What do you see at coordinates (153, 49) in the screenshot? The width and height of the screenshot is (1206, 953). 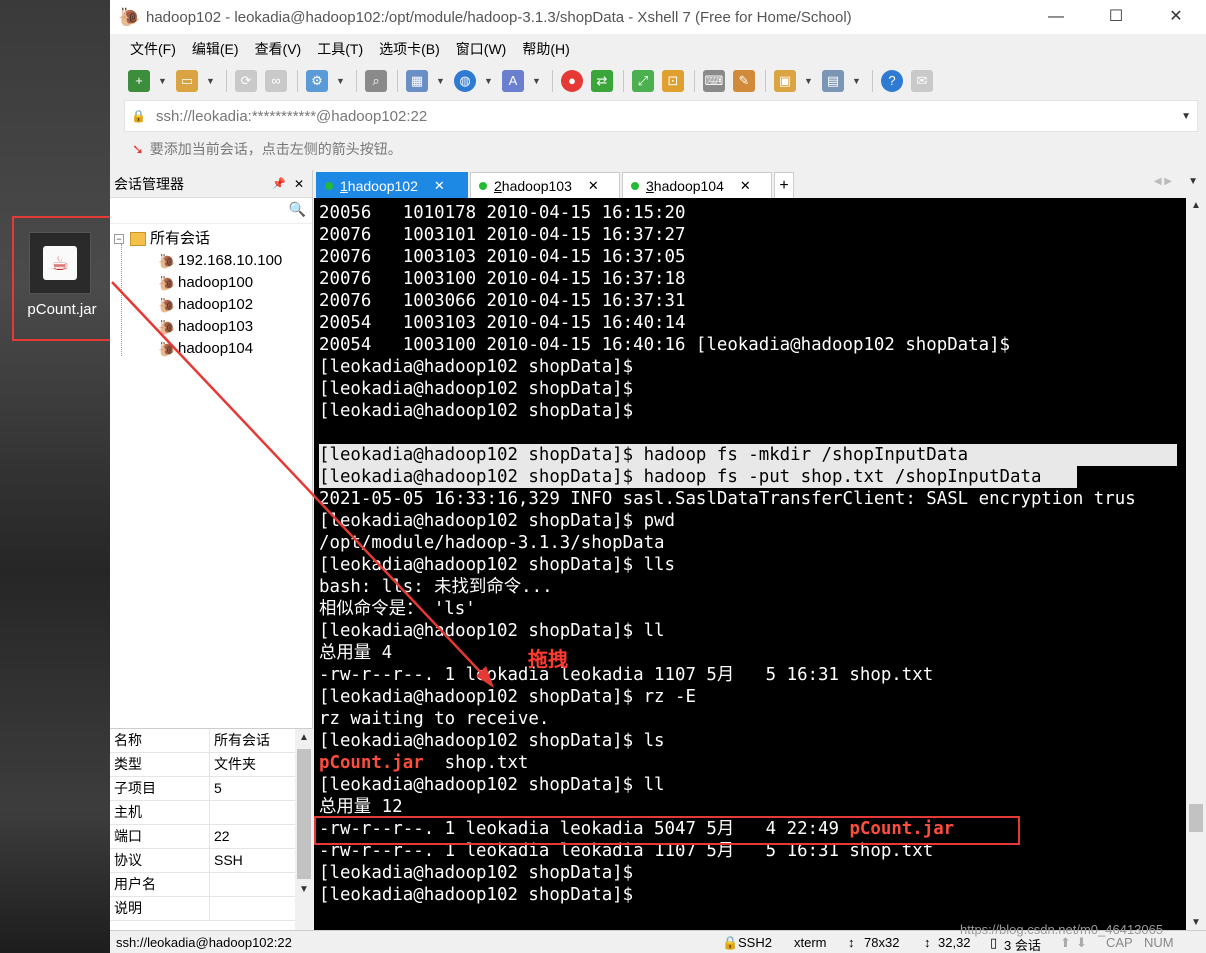 I see `menu-file: 文件(F)` at bounding box center [153, 49].